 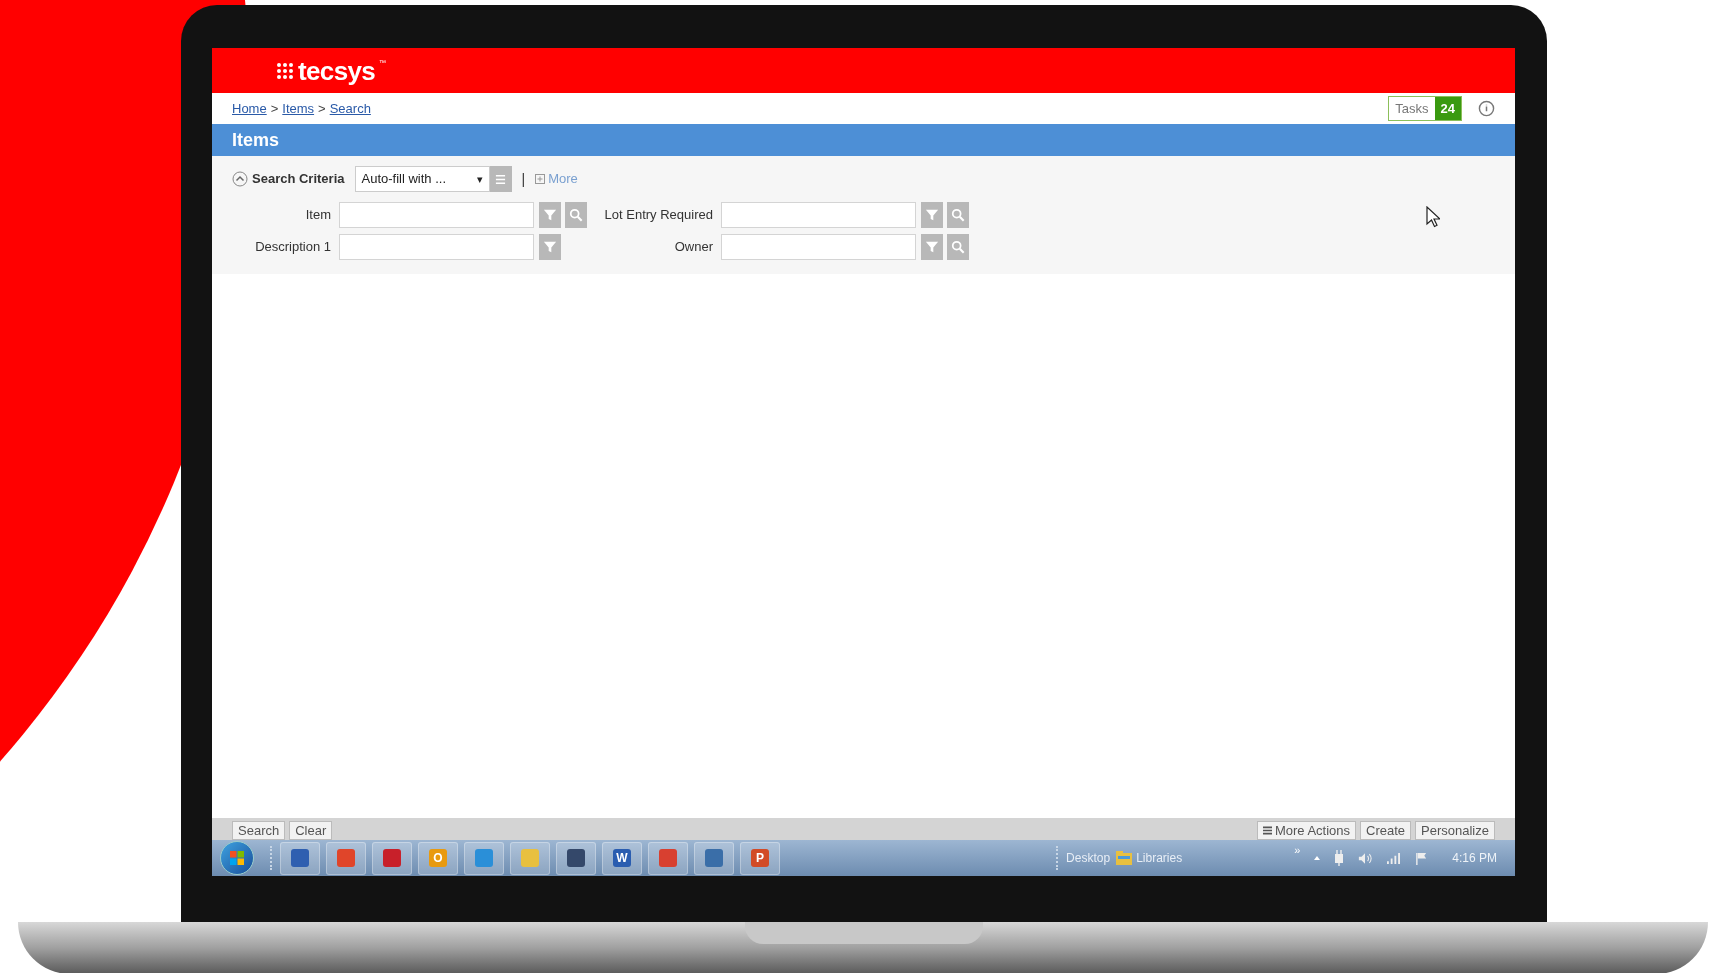 I want to click on start-button, so click(x=237, y=858).